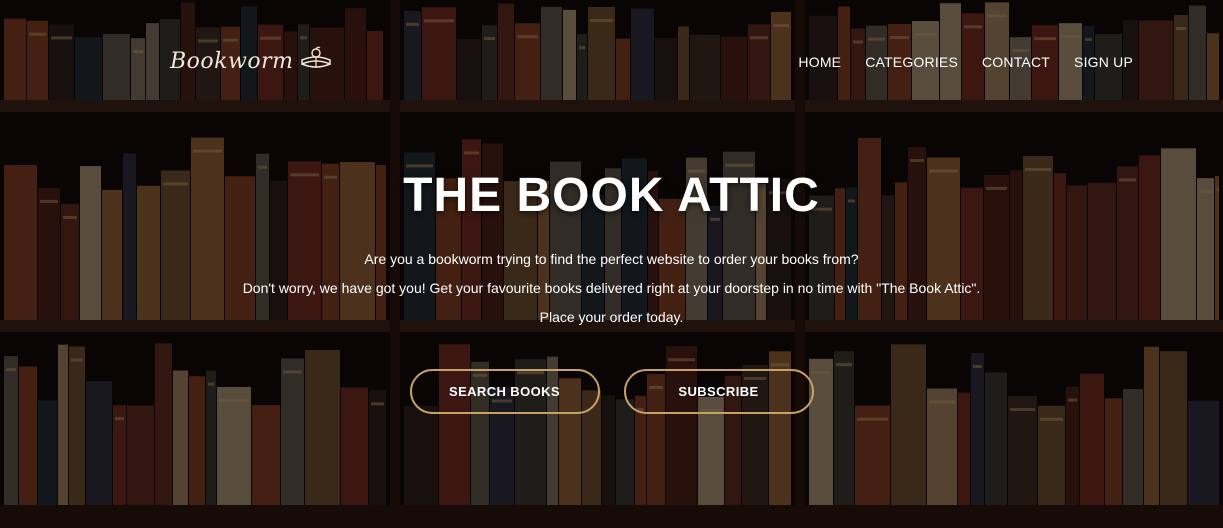  Describe the element at coordinates (504, 391) in the screenshot. I see `search-books-button: SEARCH BOOKS` at that location.